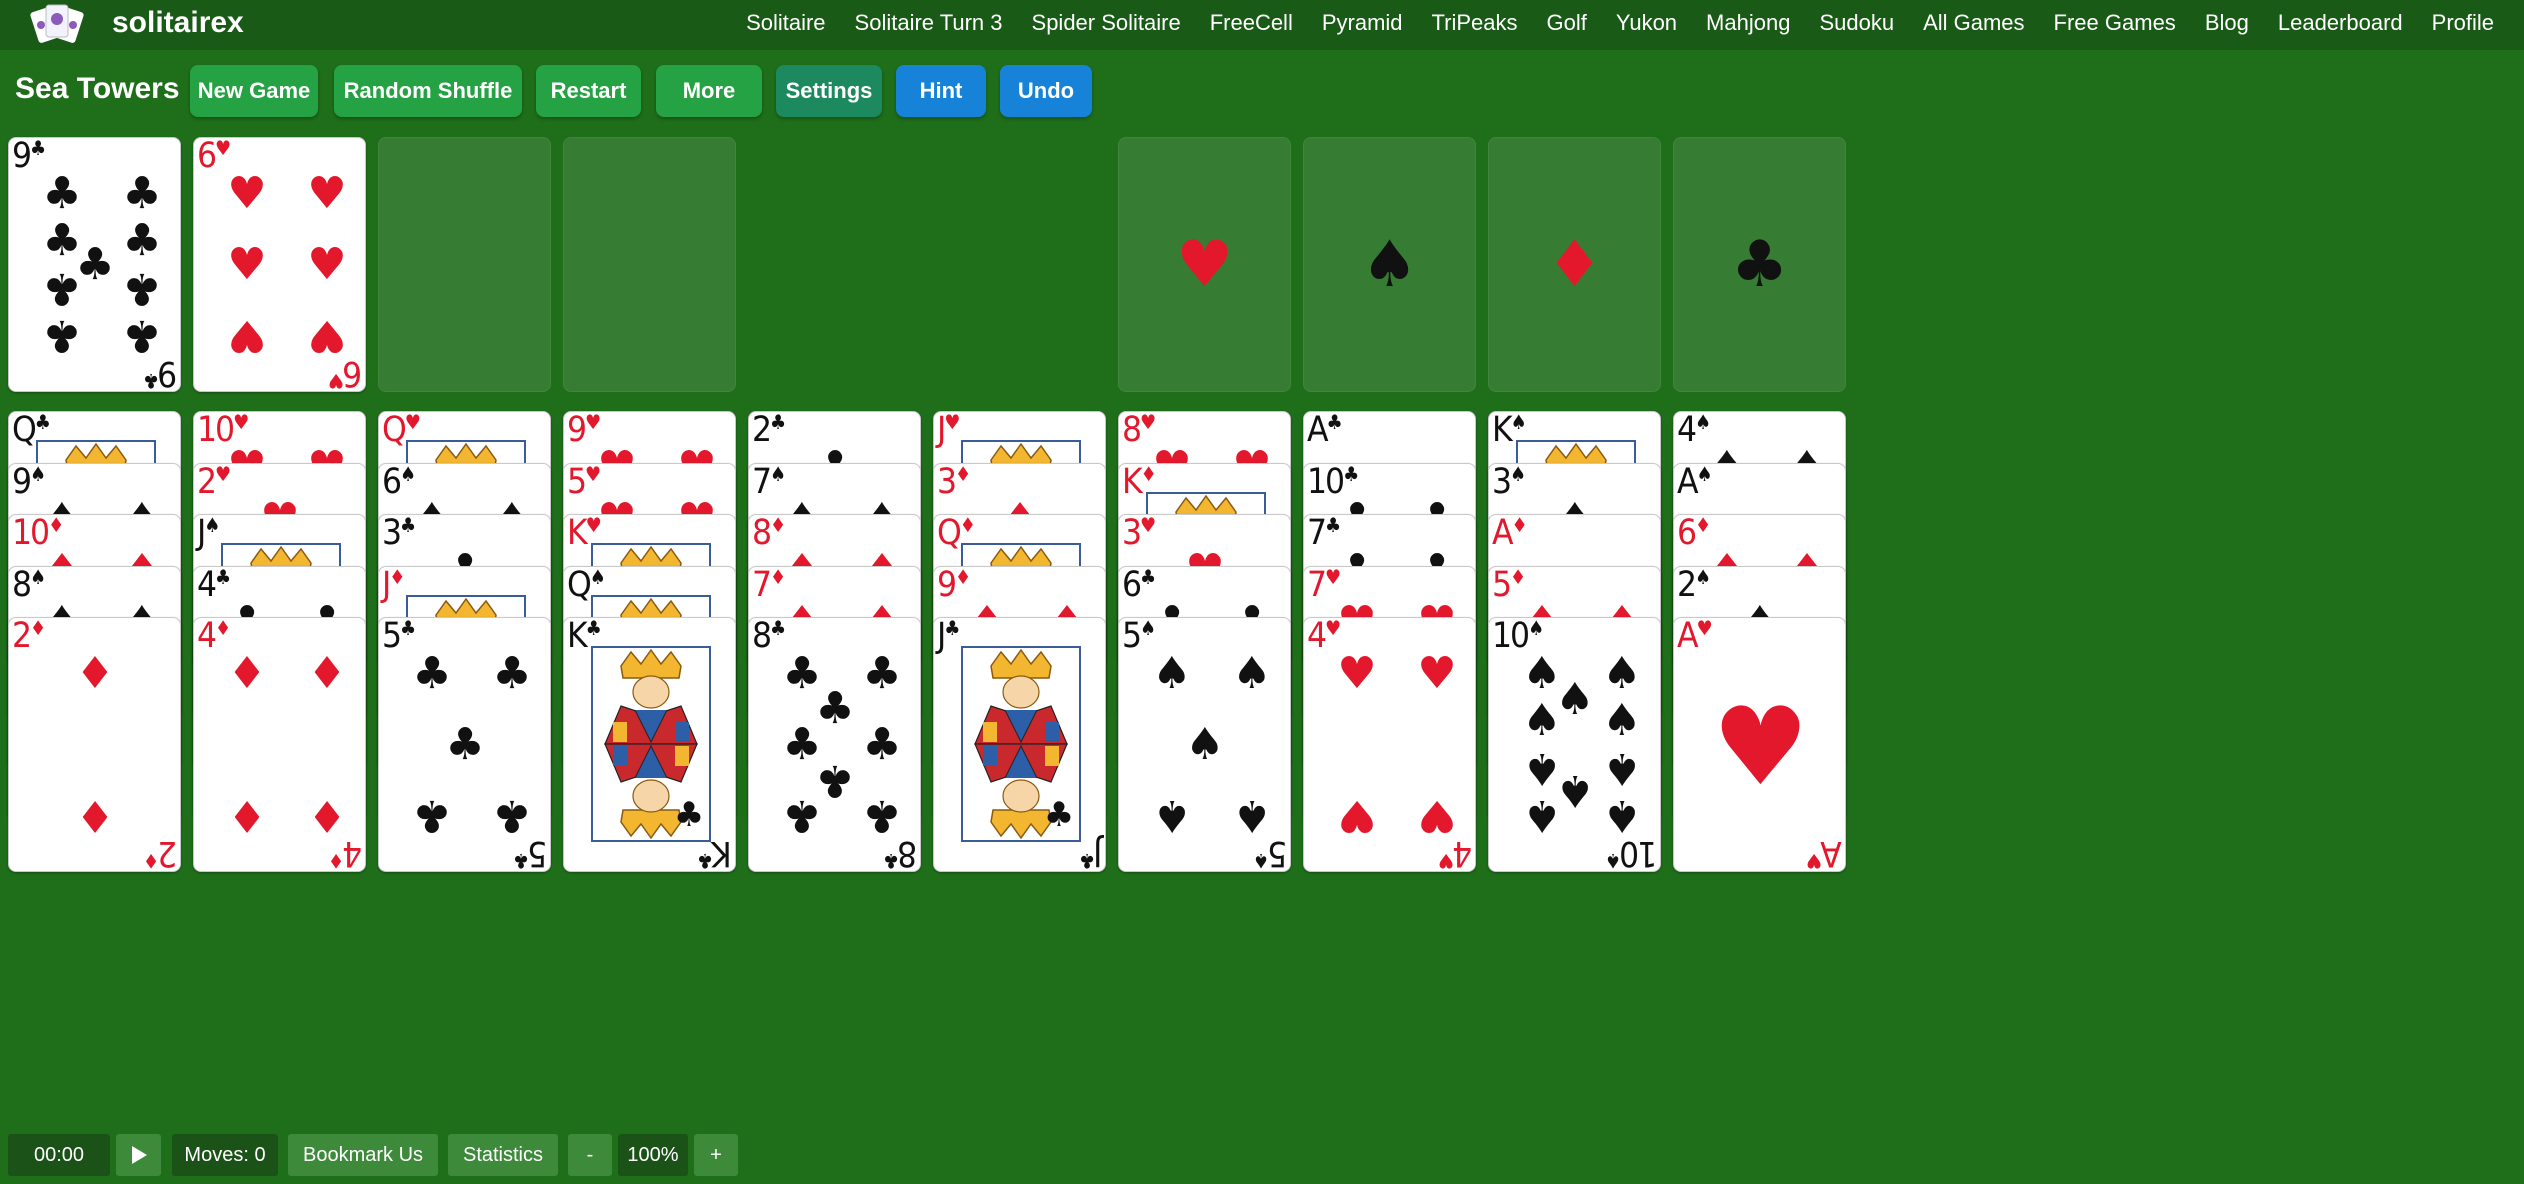 This screenshot has width=2524, height=1184. Describe the element at coordinates (1759, 264) in the screenshot. I see `foundation-clubs: ♣` at that location.